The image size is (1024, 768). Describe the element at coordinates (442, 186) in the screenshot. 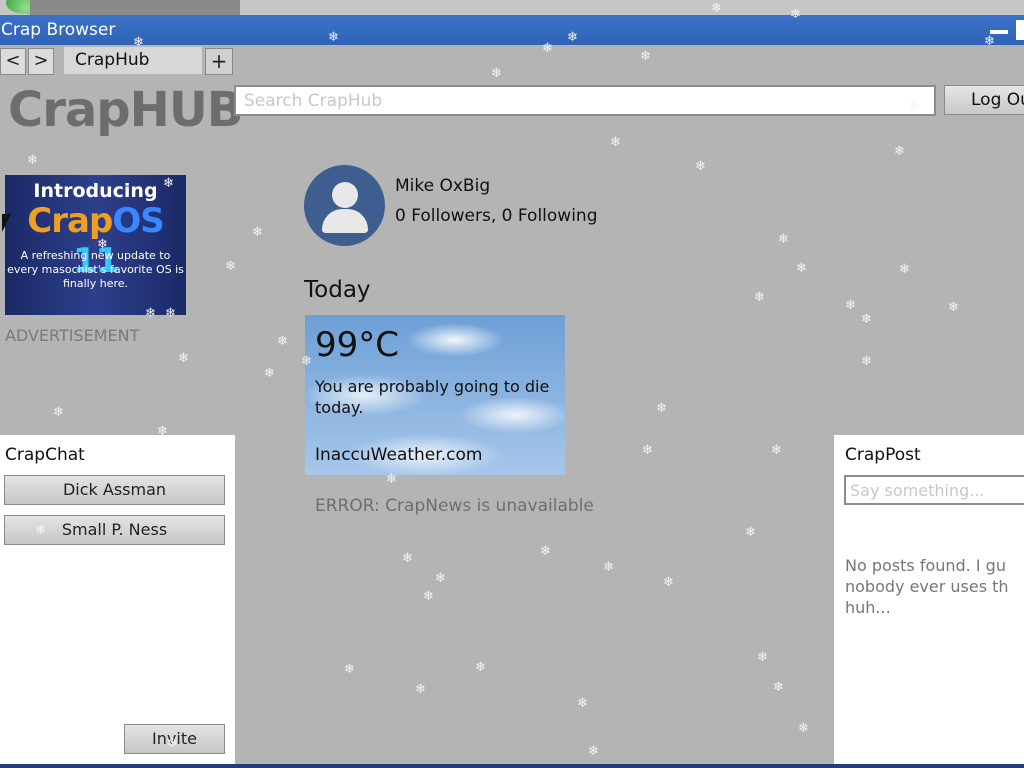

I see `profile-name: Mike OxBig` at that location.